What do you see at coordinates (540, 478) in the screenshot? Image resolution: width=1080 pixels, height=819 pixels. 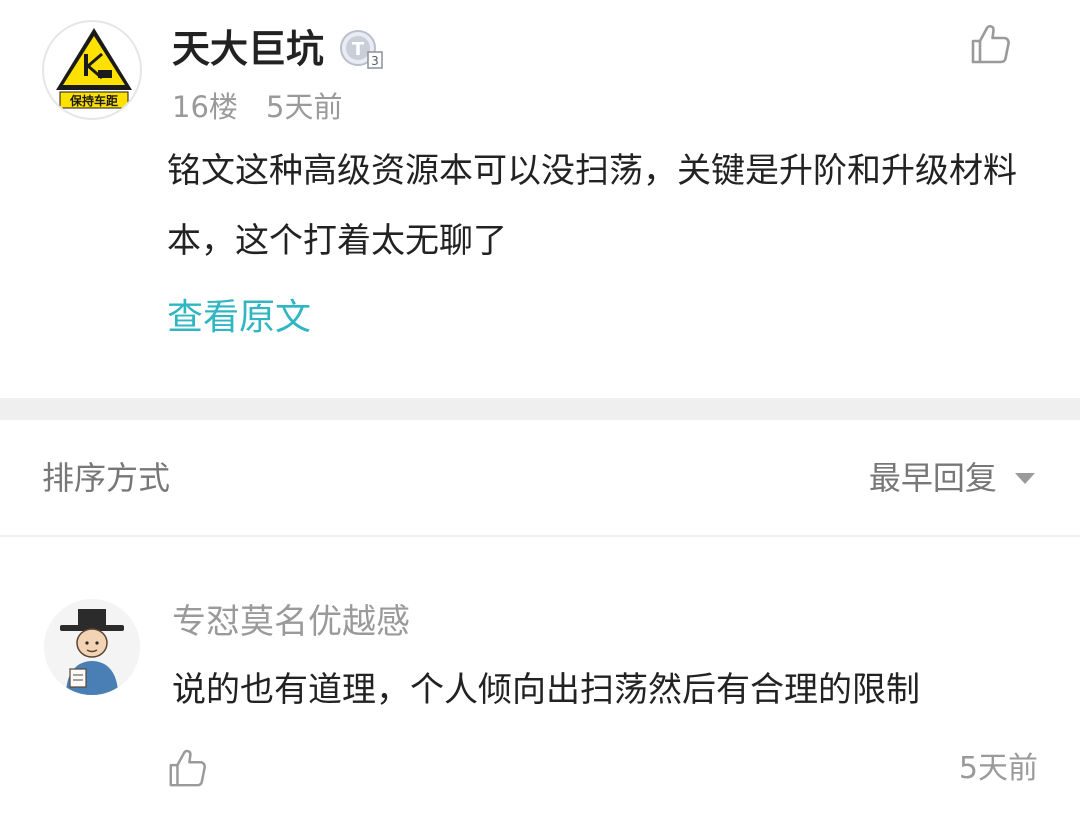 I see `sort-bar: 排序方式 最早回复` at bounding box center [540, 478].